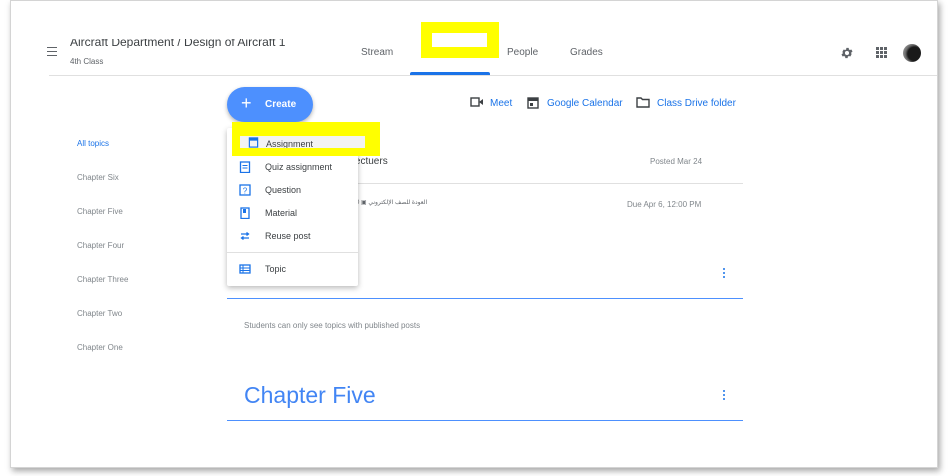  Describe the element at coordinates (102, 279) in the screenshot. I see `topic-chapter-three: Chapter Three` at that location.